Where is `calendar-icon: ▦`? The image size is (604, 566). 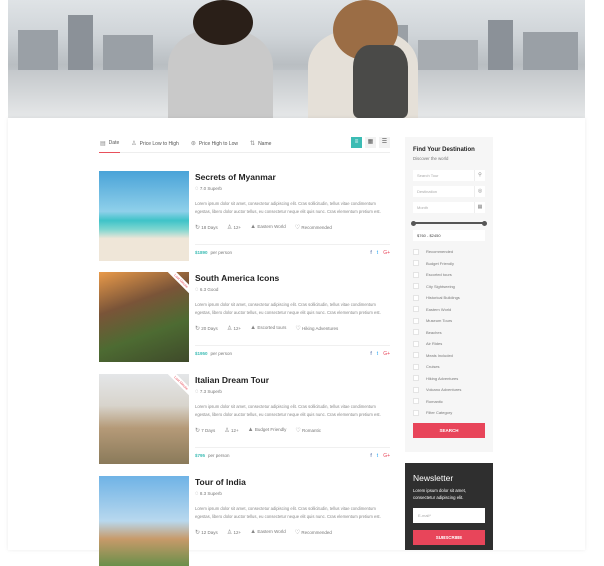
calendar-icon: ▦ is located at coordinates (479, 207).